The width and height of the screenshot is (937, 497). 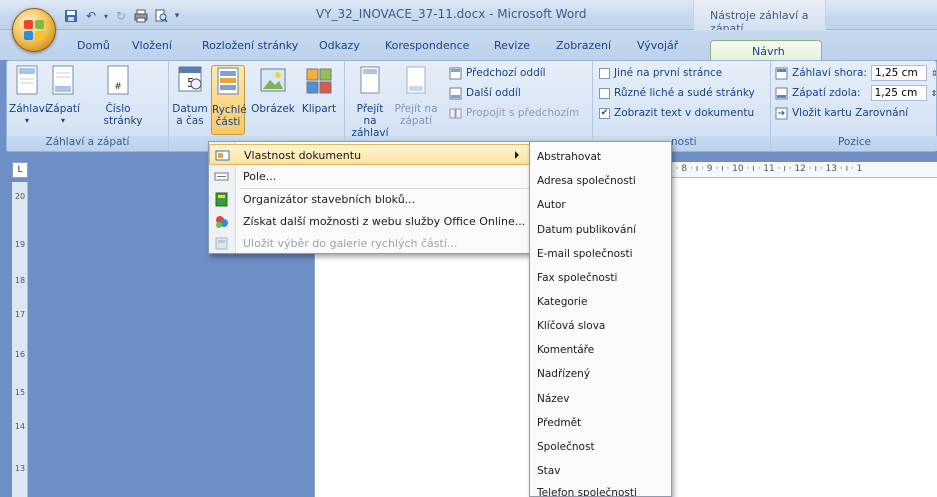 What do you see at coordinates (20, 196) in the screenshot?
I see `vertical-ruler-tick: 20` at bounding box center [20, 196].